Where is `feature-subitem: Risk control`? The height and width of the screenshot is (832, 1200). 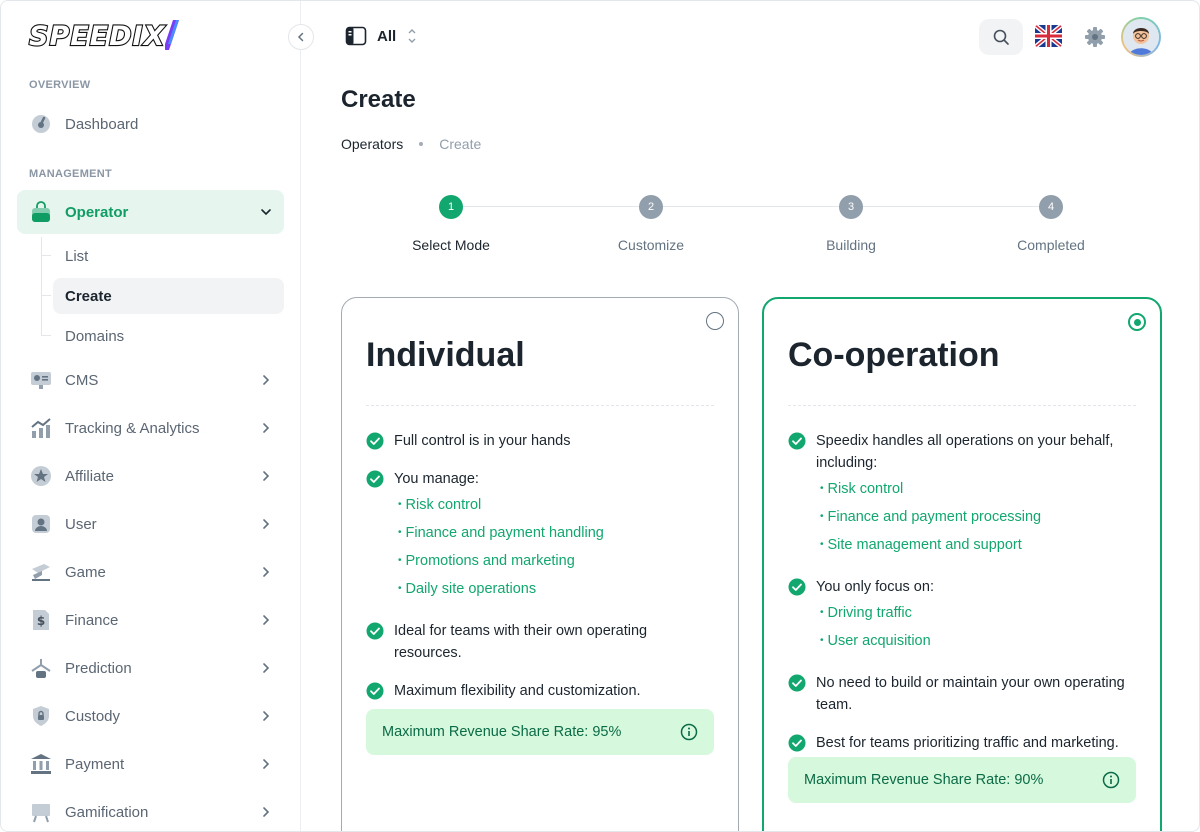 feature-subitem: Risk control is located at coordinates (554, 506).